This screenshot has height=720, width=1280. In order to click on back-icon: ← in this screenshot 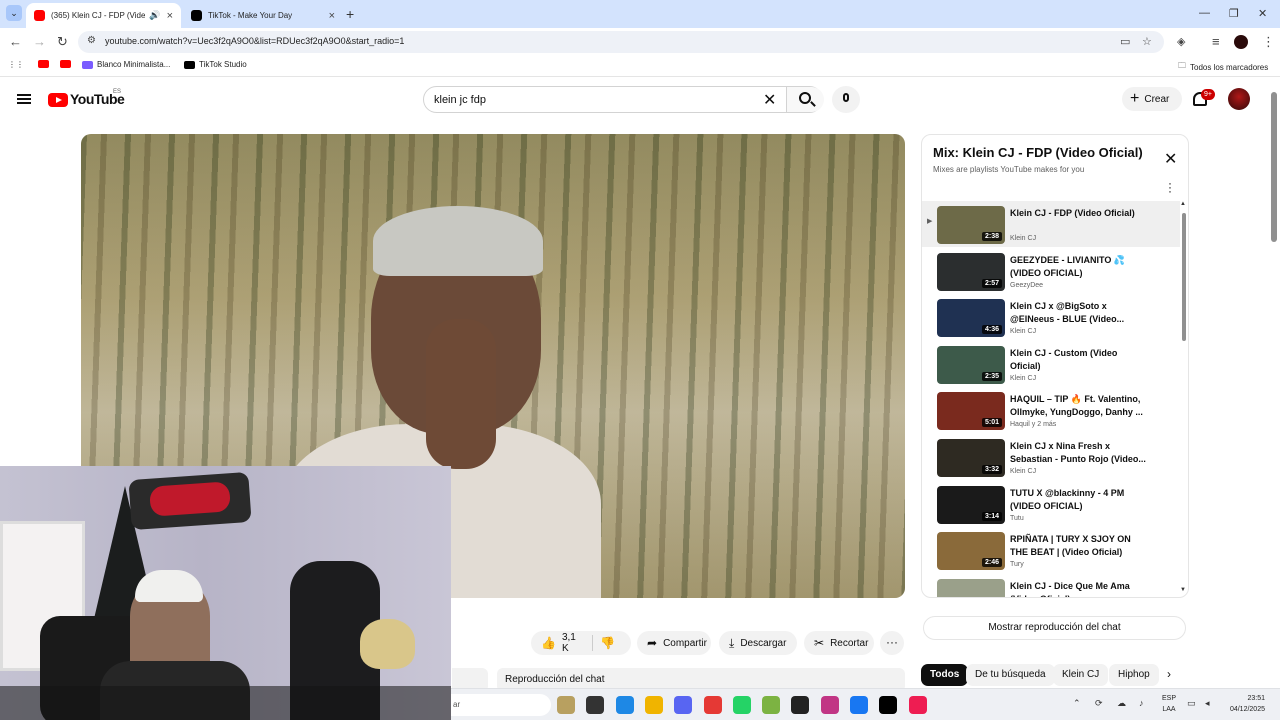, I will do `click(15, 41)`.